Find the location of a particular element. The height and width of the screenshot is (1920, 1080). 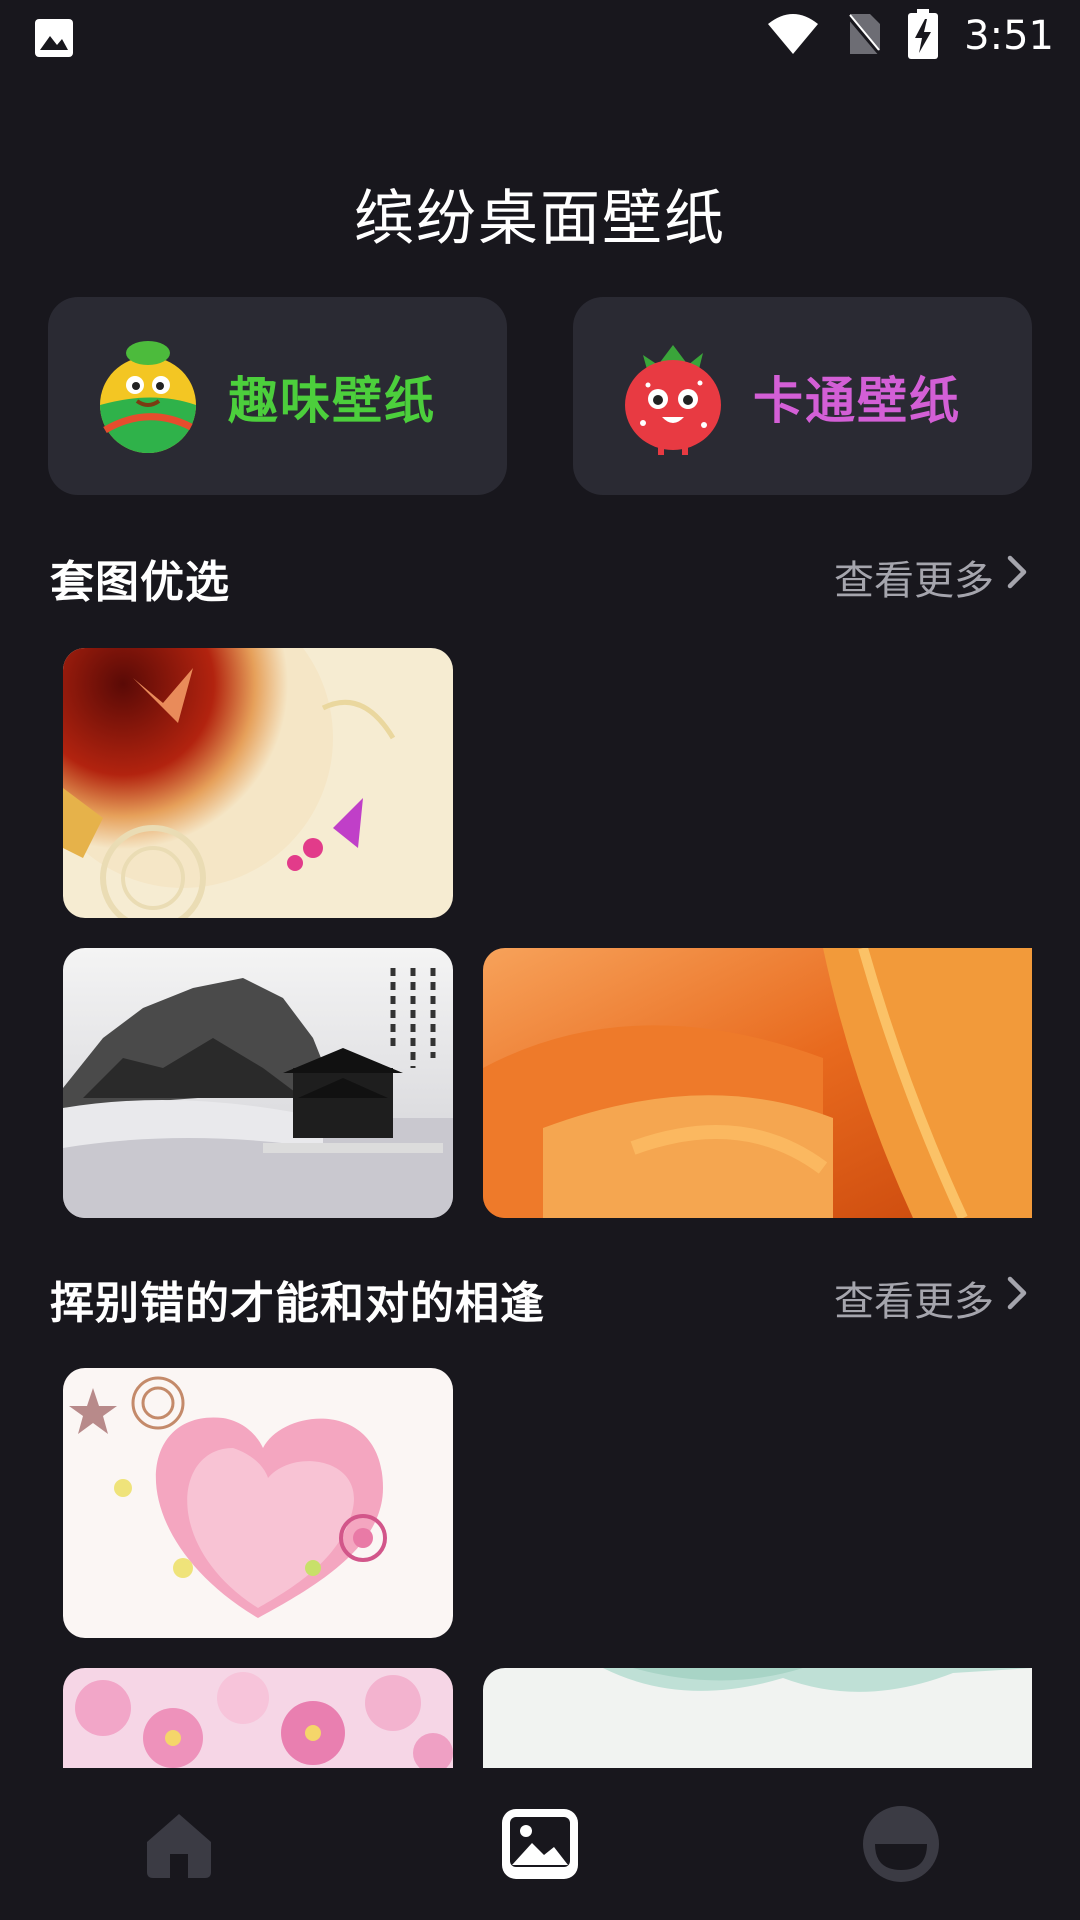

bottom-navigation is located at coordinates (540, 1844).